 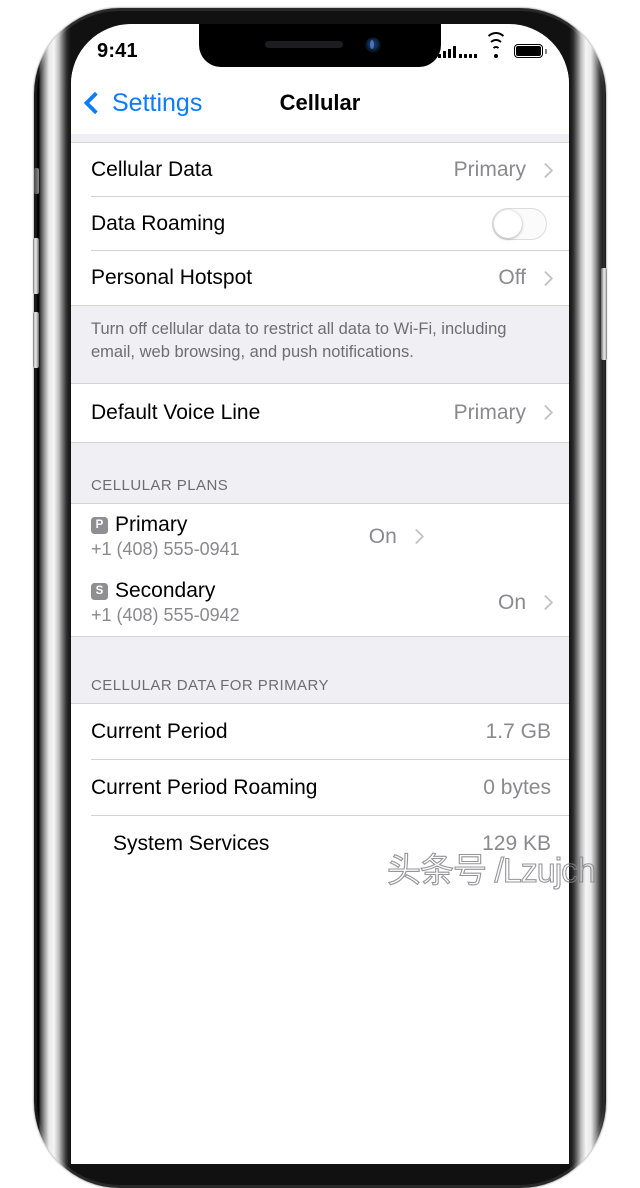 I want to click on plan-info: P Primary +1 (408) 555-0941, so click(x=165, y=536).